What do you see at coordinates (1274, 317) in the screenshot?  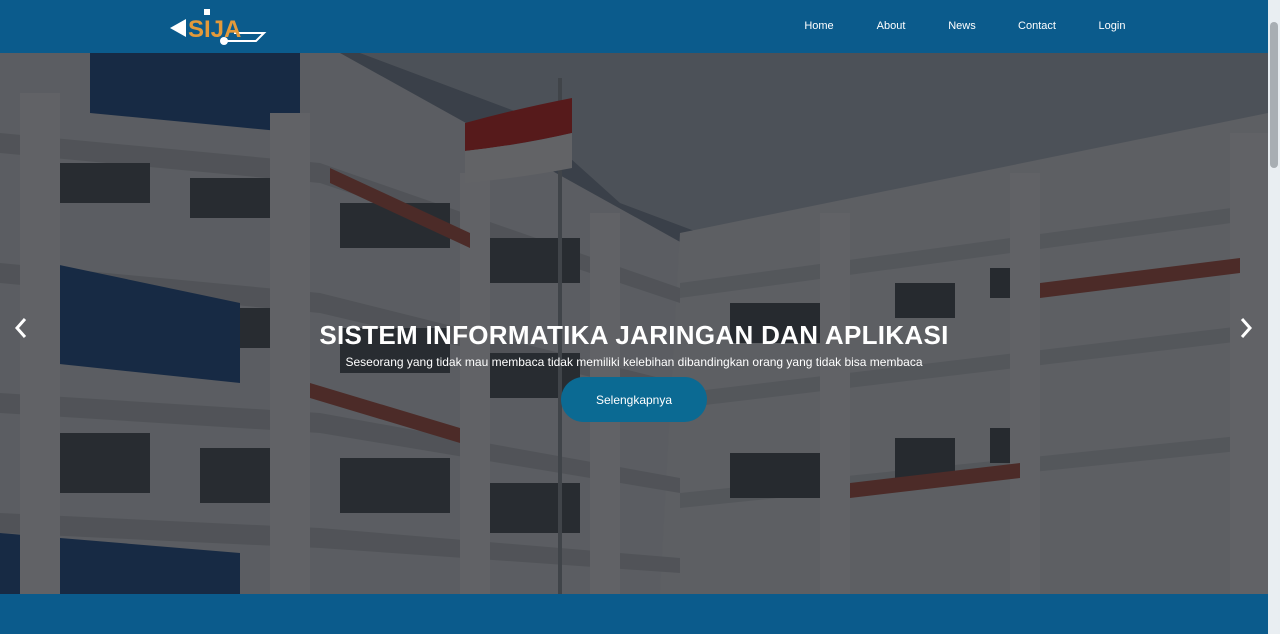 I see `page-scrollbar` at bounding box center [1274, 317].